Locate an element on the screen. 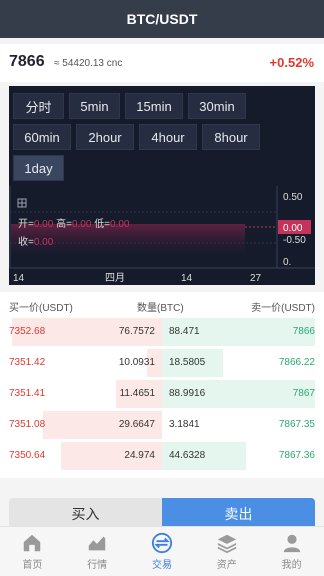  close-line: 收=0.00 is located at coordinates (35, 240).